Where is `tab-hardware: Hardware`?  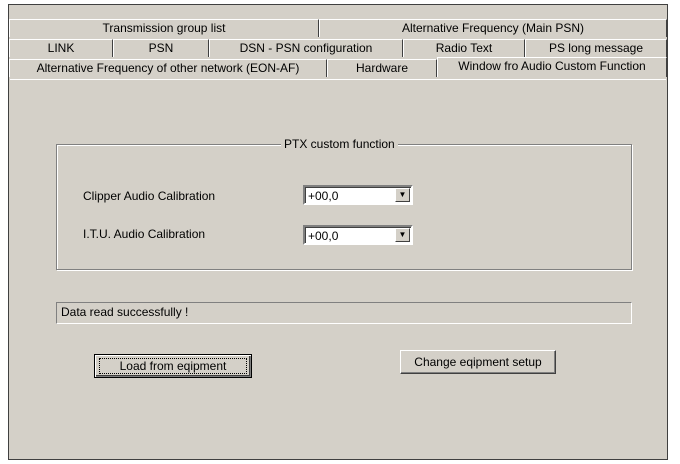
tab-hardware: Hardware is located at coordinates (382, 68).